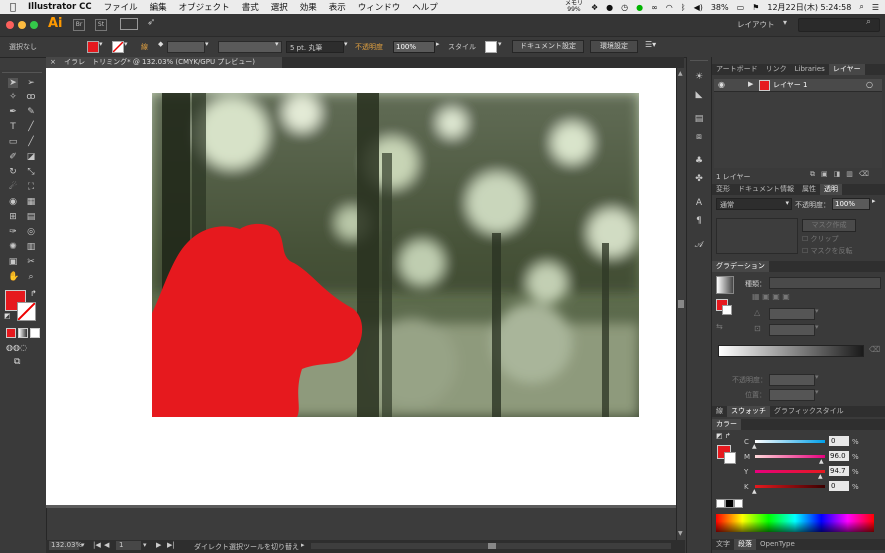  What do you see at coordinates (13, 157) in the screenshot?
I see `shaper-tool-icon: ✐` at bounding box center [13, 157].